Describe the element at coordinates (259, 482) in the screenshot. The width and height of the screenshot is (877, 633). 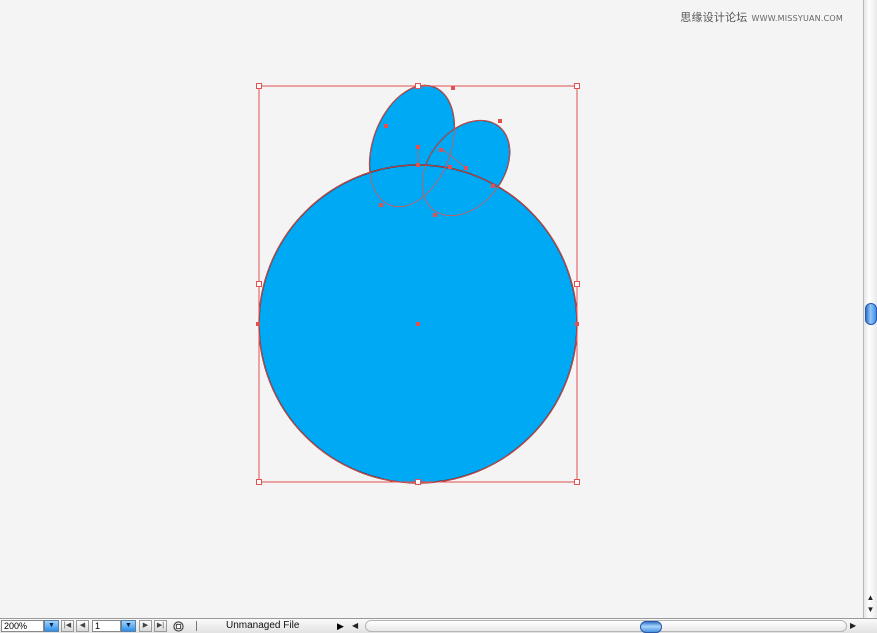
I see `bbox-handle-bottom-left` at that location.